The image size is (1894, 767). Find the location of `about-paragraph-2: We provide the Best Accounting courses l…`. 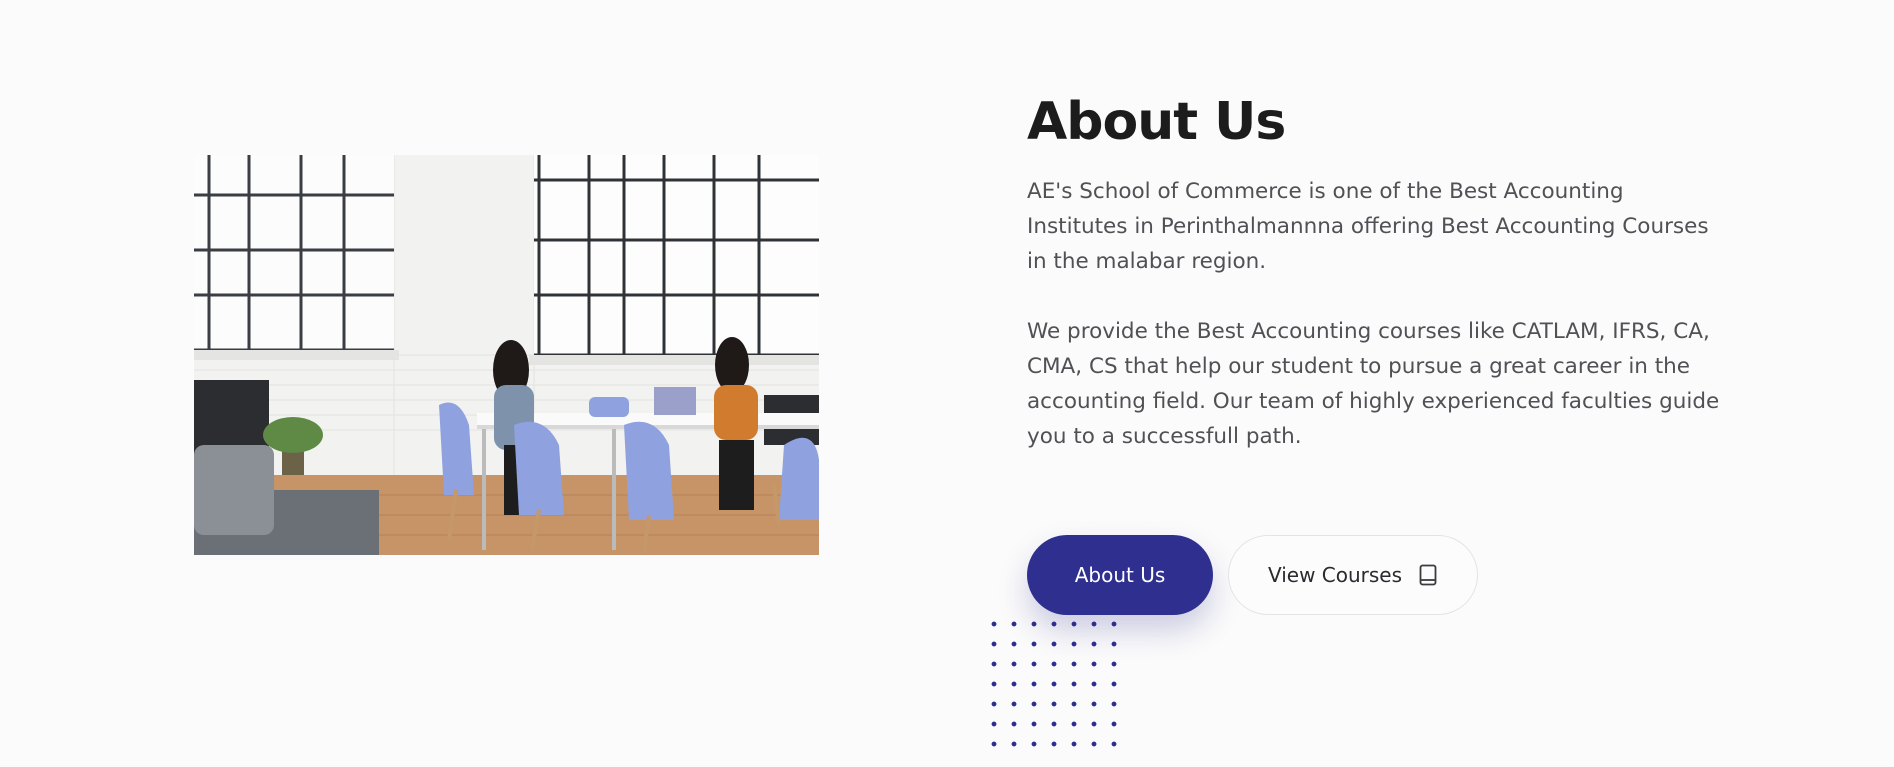

about-paragraph-2: We provide the Best Accounting courses l… is located at coordinates (1373, 384).